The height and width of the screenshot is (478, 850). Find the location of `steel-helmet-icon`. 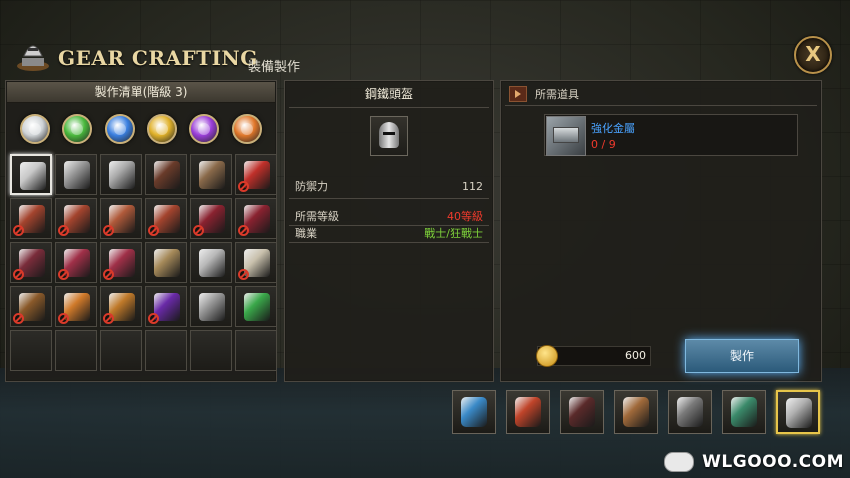

steel-helmet-icon is located at coordinates (389, 136).